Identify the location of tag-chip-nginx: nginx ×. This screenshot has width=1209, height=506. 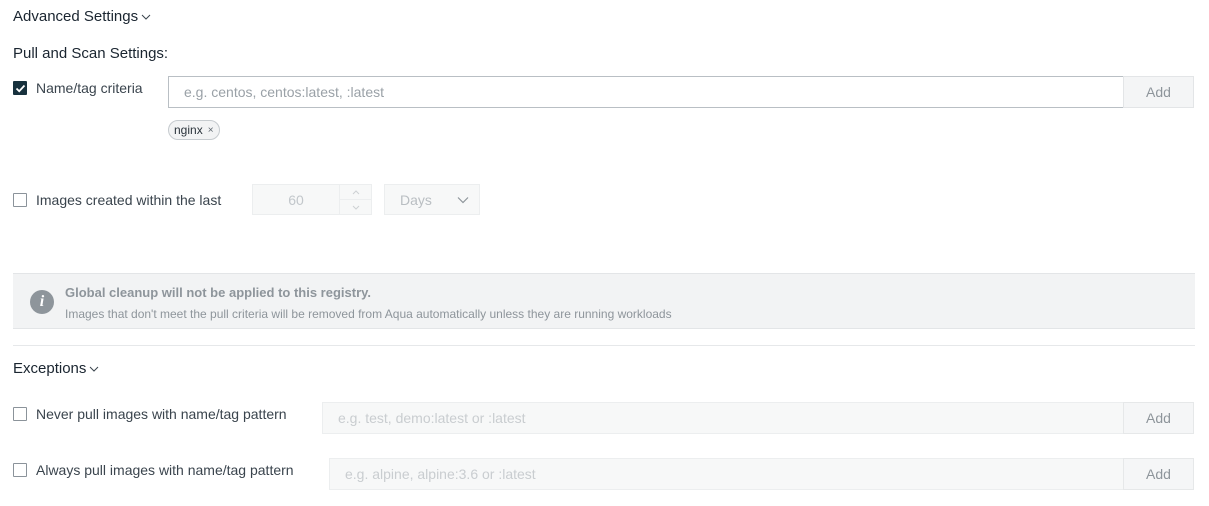
(194, 130).